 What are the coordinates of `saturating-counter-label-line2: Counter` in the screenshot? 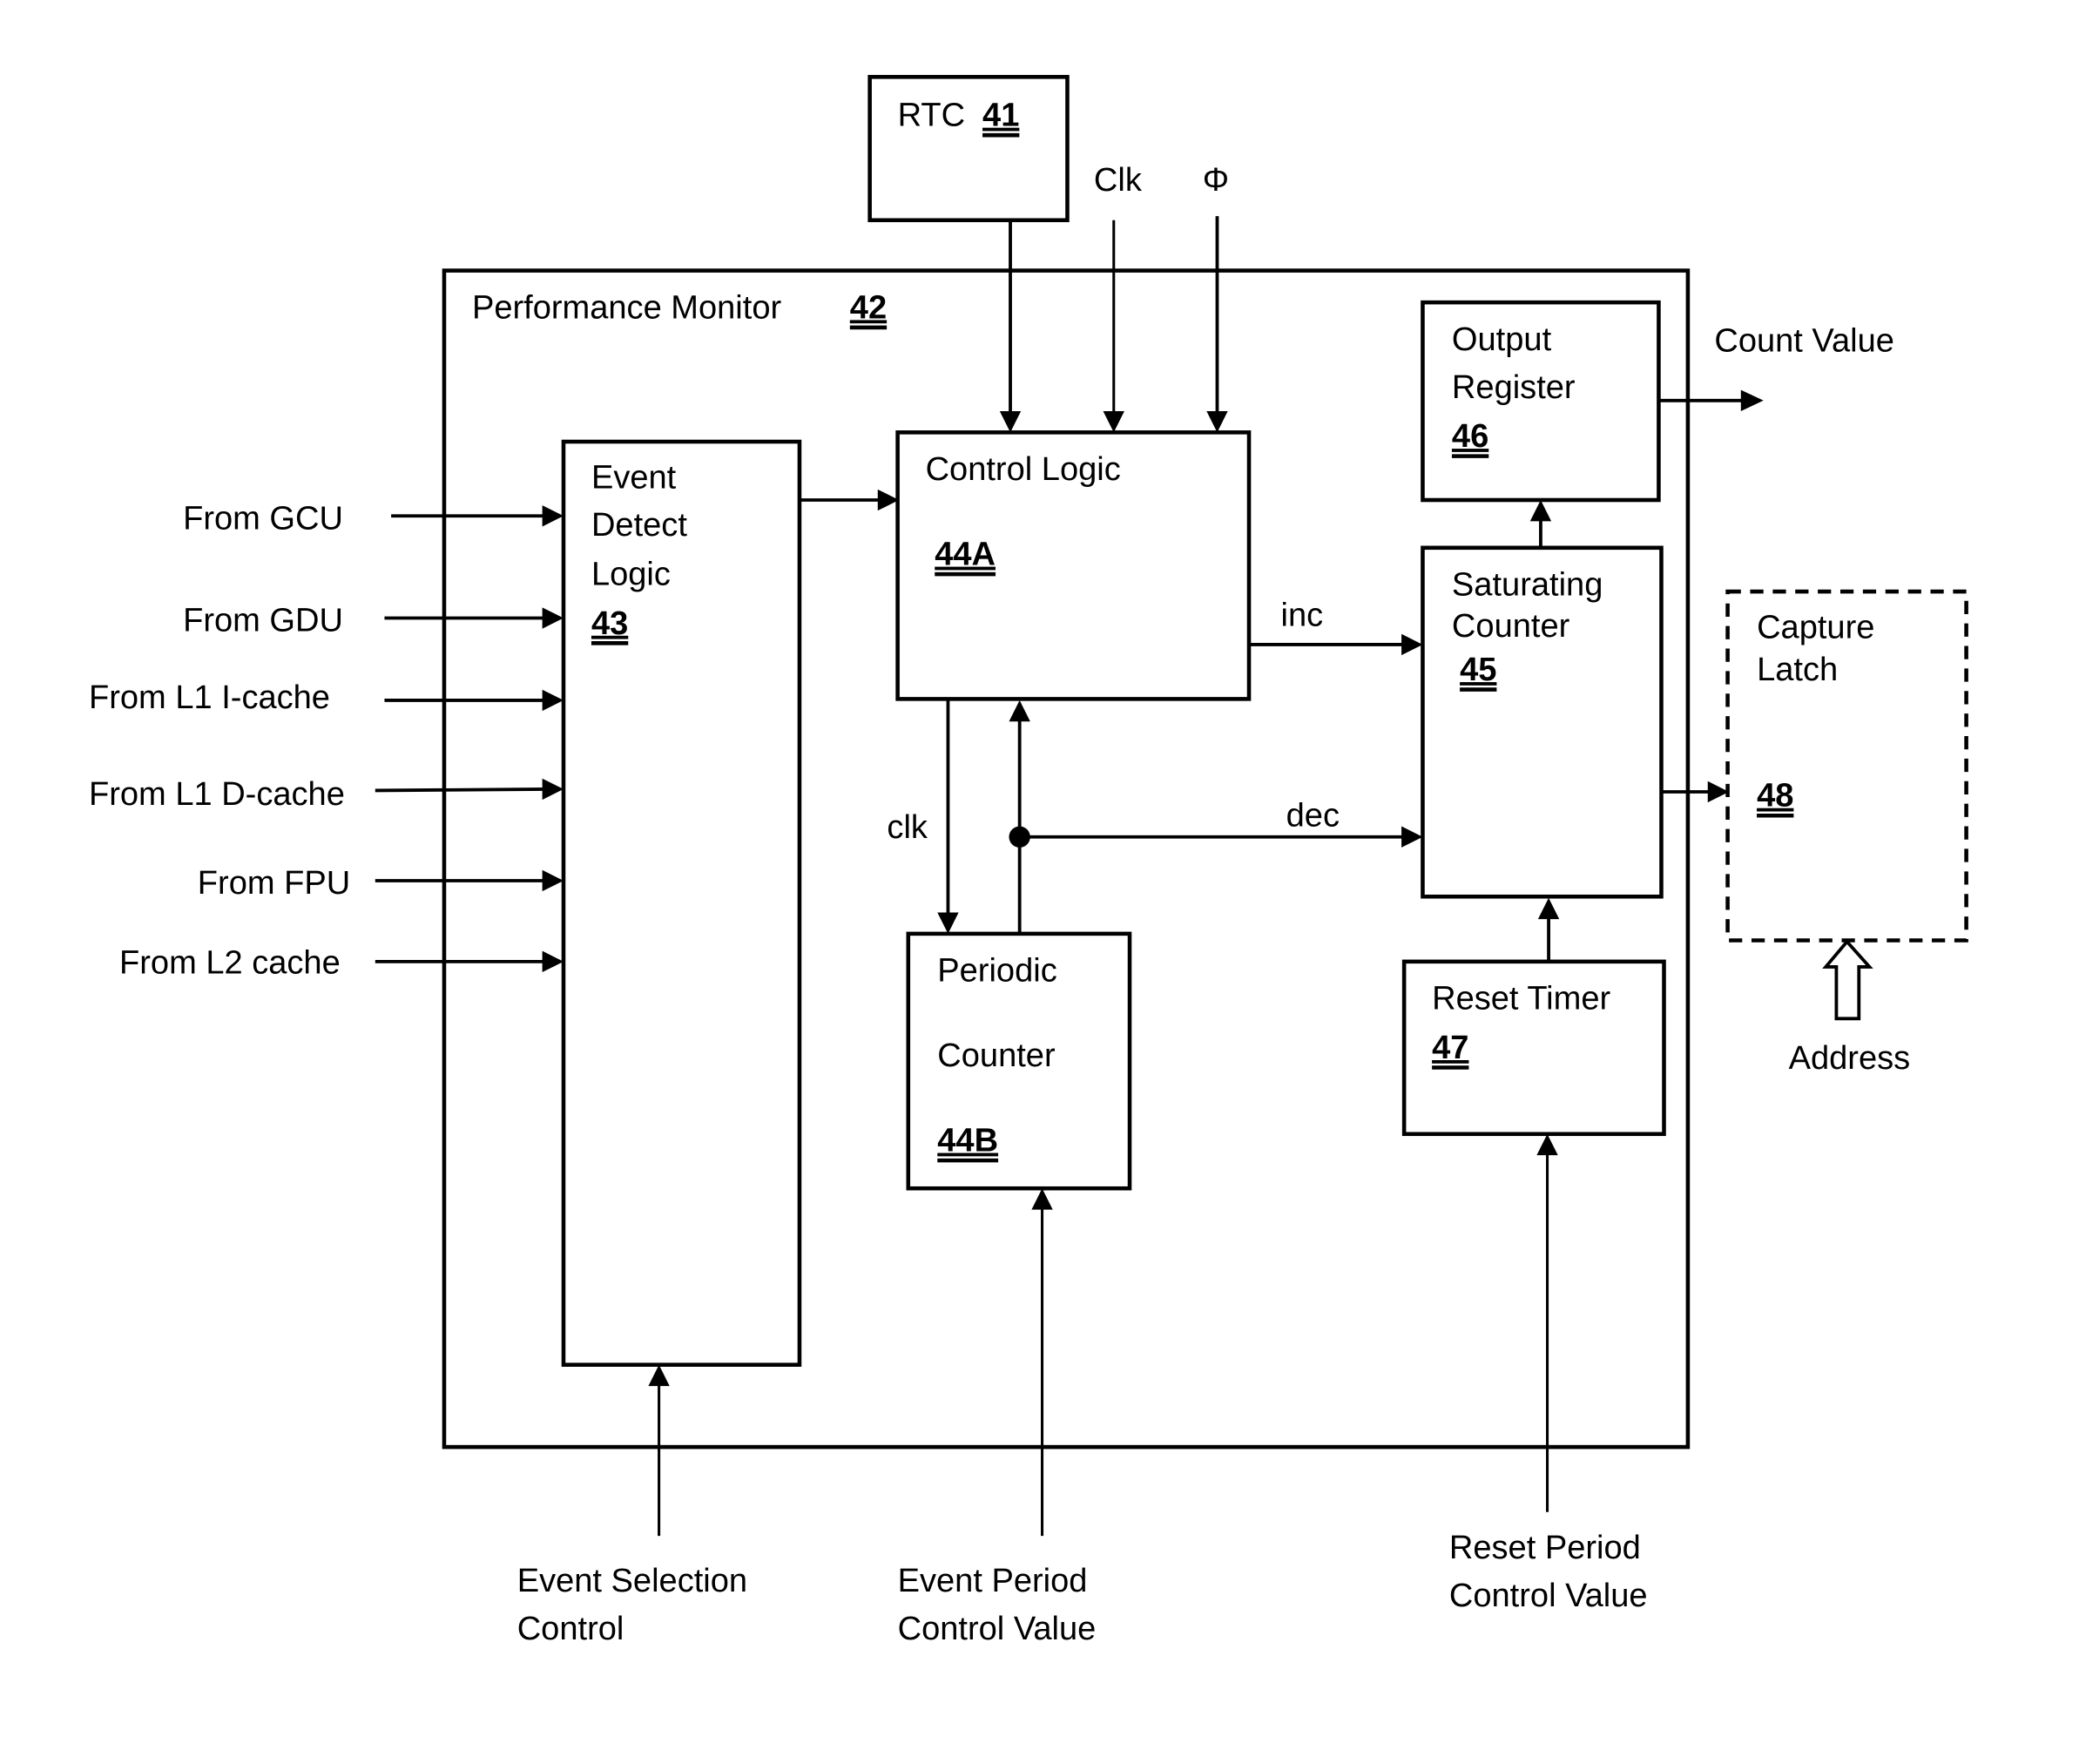 It's located at (1511, 626).